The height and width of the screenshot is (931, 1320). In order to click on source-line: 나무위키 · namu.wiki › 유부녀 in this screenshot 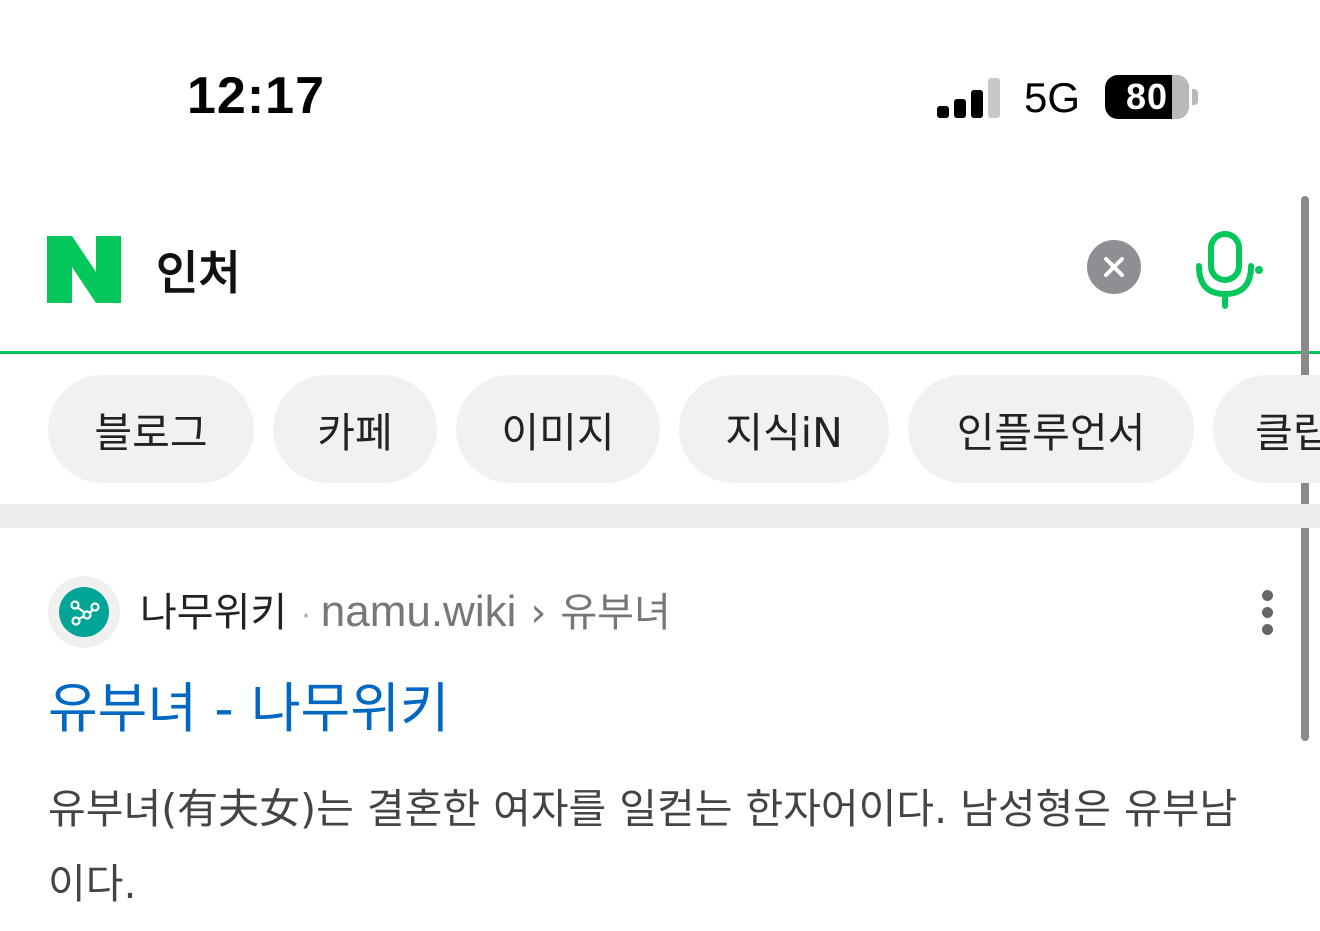, I will do `click(405, 614)`.